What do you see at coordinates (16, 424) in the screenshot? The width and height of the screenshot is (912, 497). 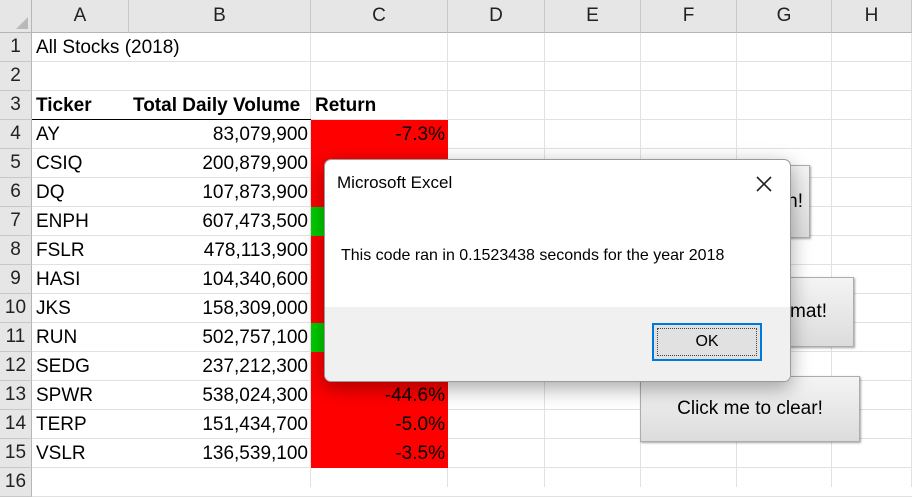 I see `row-header-14: 14` at bounding box center [16, 424].